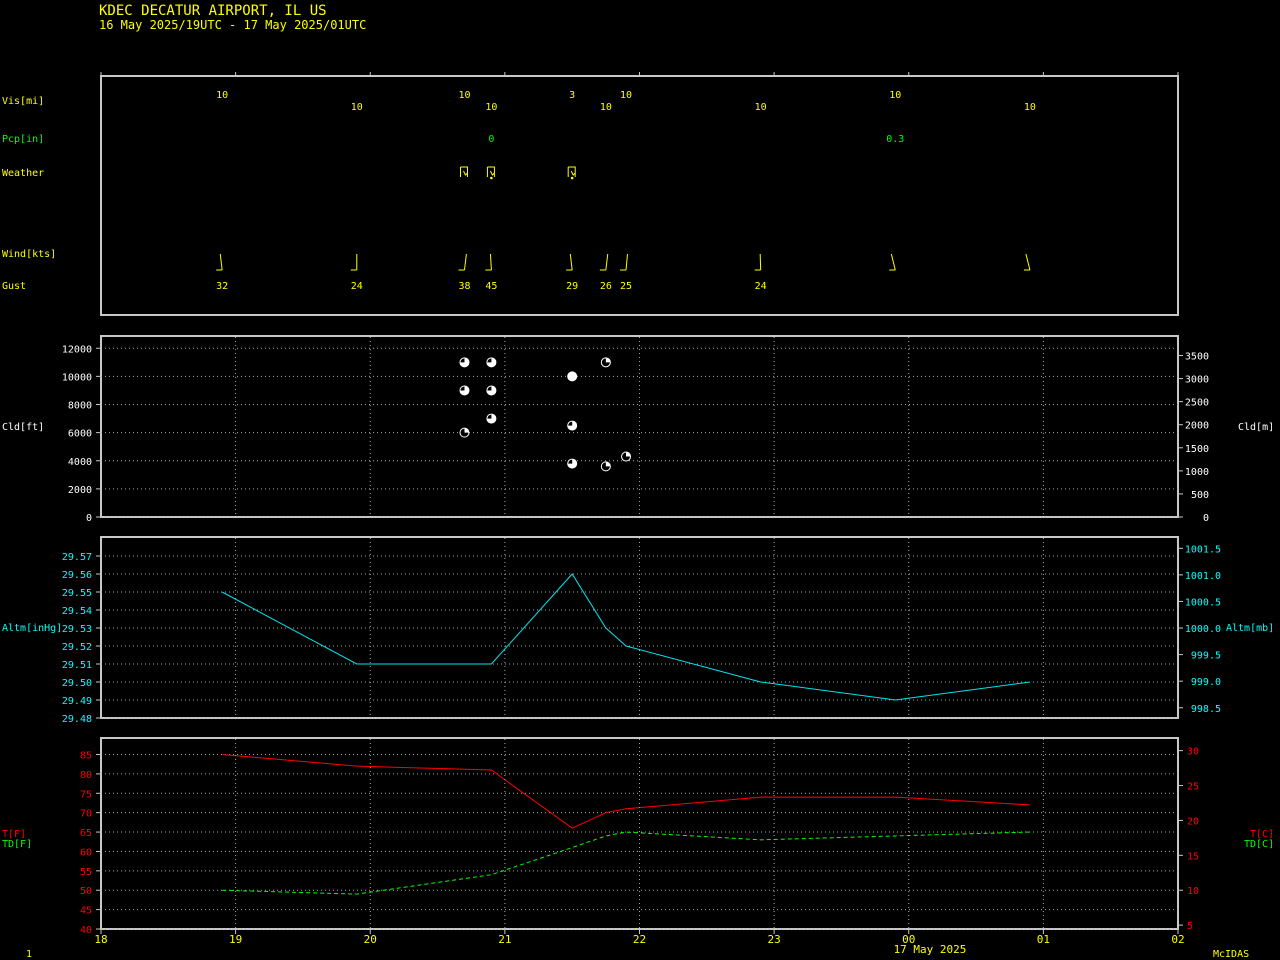 This screenshot has height=960, width=1280. Describe the element at coordinates (1206, 656) in the screenshot. I see `altimeter-ytick-right-label: 999.5` at that location.